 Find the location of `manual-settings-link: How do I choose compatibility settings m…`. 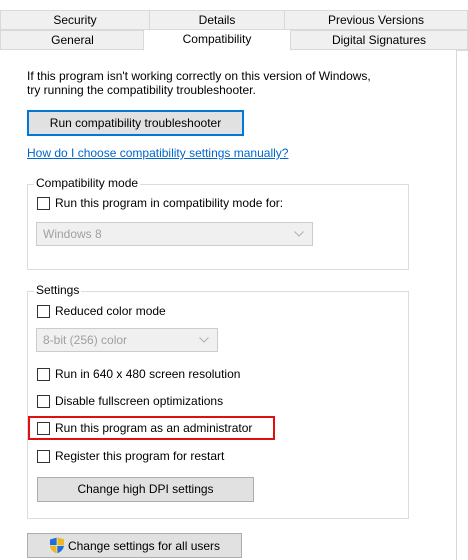

manual-settings-link: How do I choose compatibility settings m… is located at coordinates (157, 153).